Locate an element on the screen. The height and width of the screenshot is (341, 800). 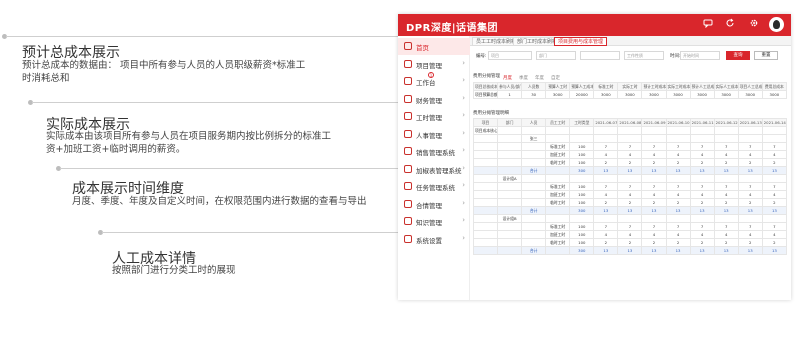
table-cell: 合计 is located at coordinates (534, 250).